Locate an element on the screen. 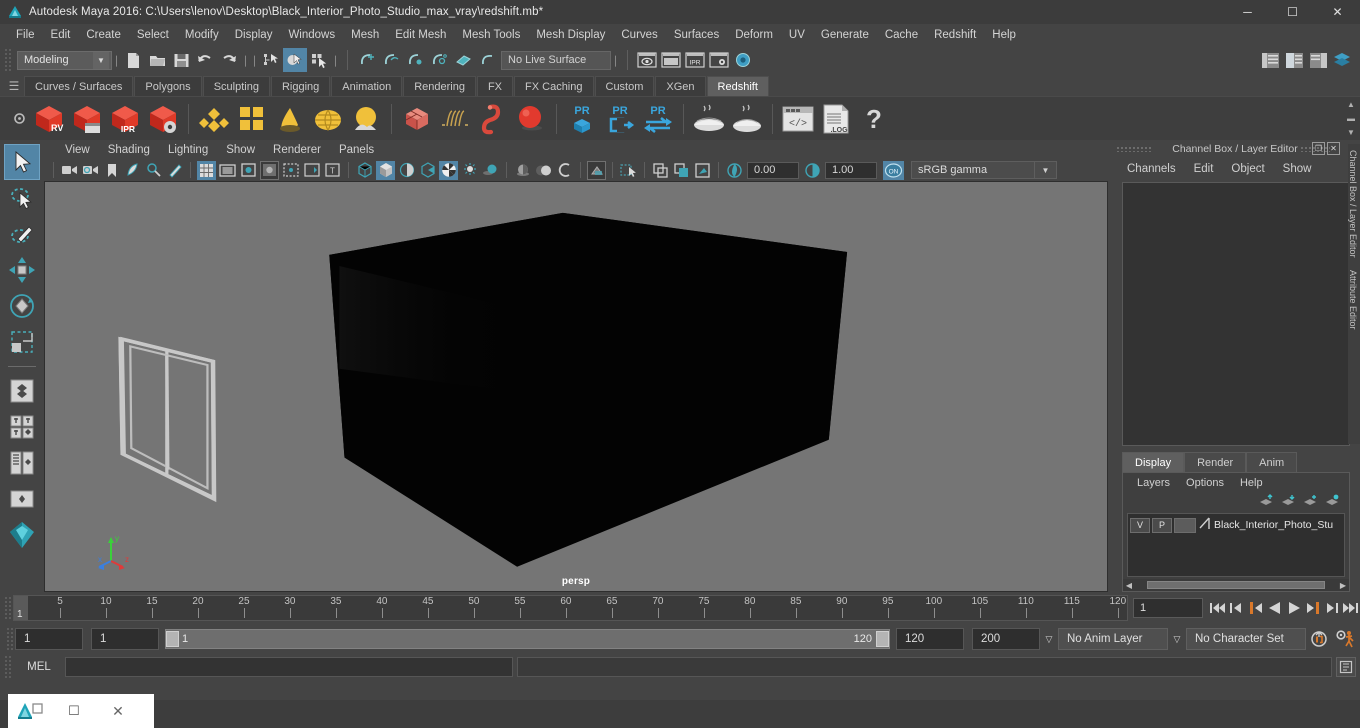  new-layer-from-selected-icon is located at coordinates (1332, 502).